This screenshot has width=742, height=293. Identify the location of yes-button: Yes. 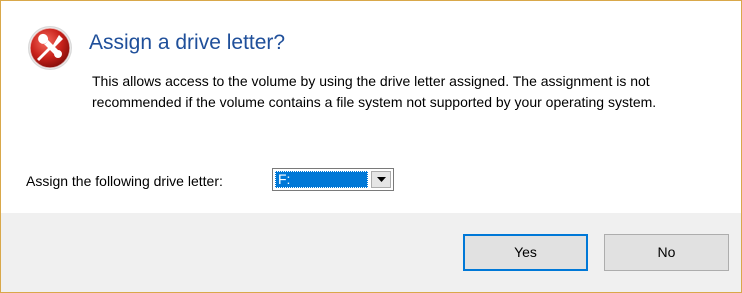
(525, 252).